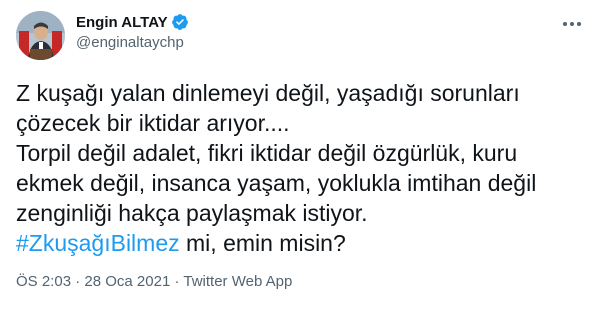 This screenshot has width=598, height=310. Describe the element at coordinates (192, 213) in the screenshot. I see `tweet-line: zenginliği hakça paylaşmak istiyor.` at that location.